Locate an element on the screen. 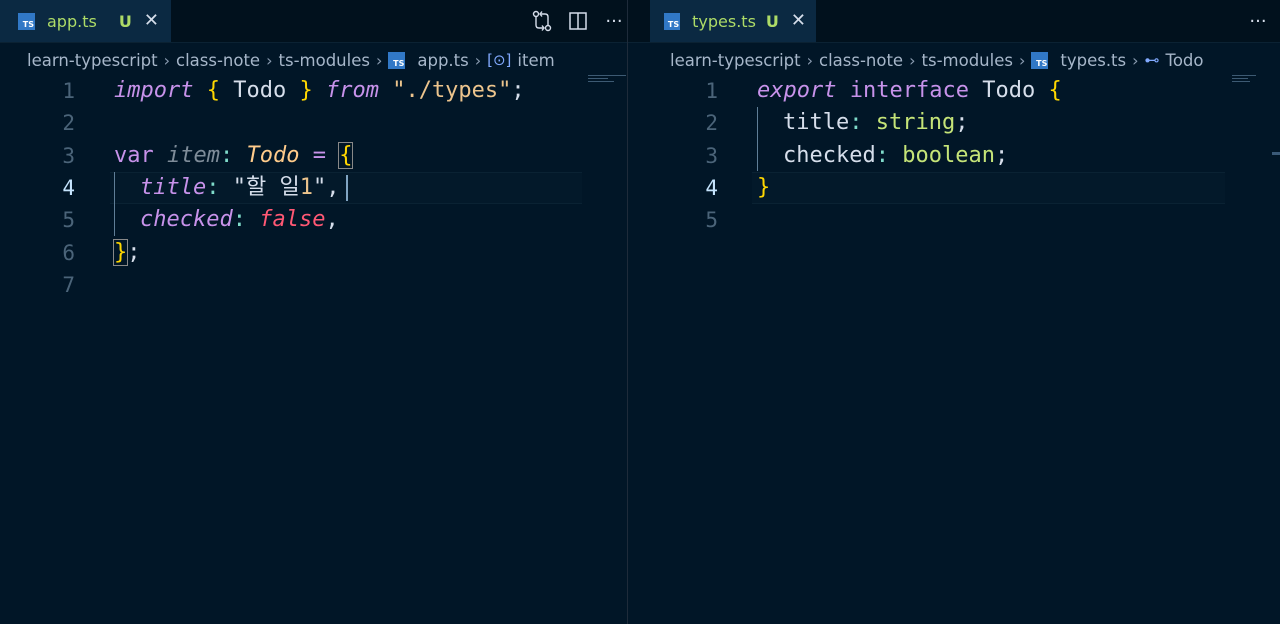 The height and width of the screenshot is (624, 1280). code-line: var item: Todo = { is located at coordinates (234, 155).